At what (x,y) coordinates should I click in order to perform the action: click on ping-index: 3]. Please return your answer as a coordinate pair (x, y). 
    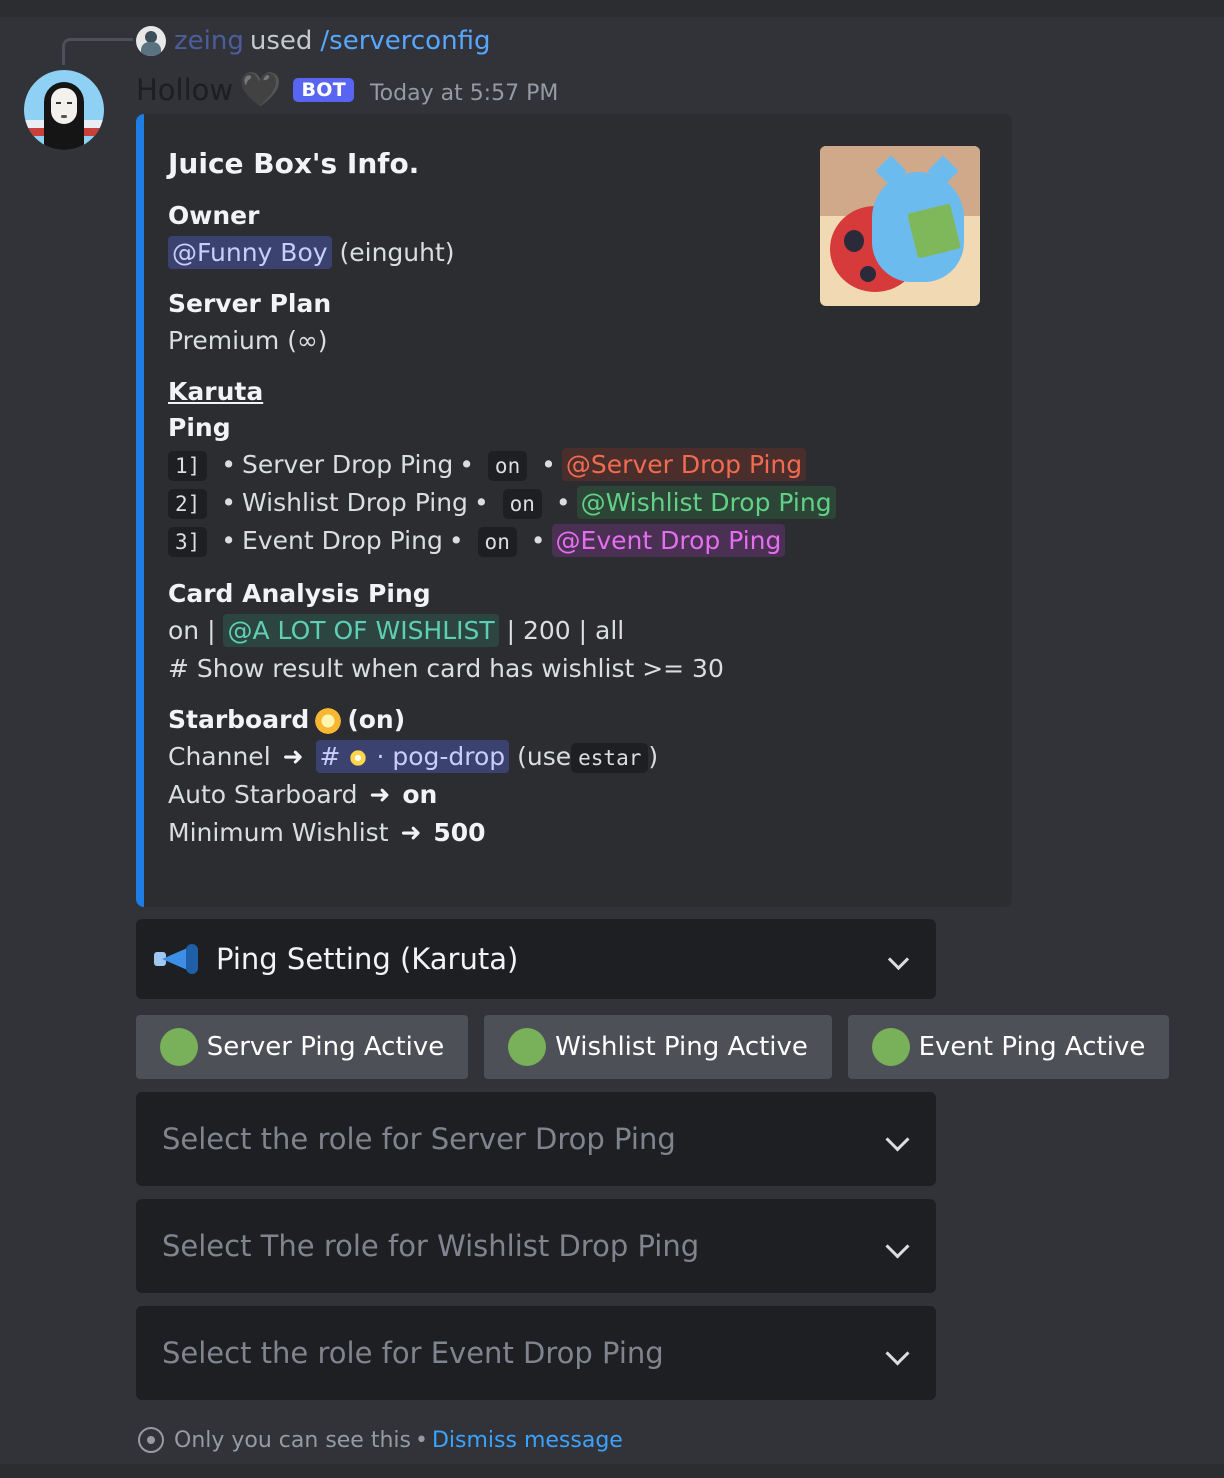
    Looking at the image, I should click on (188, 542).